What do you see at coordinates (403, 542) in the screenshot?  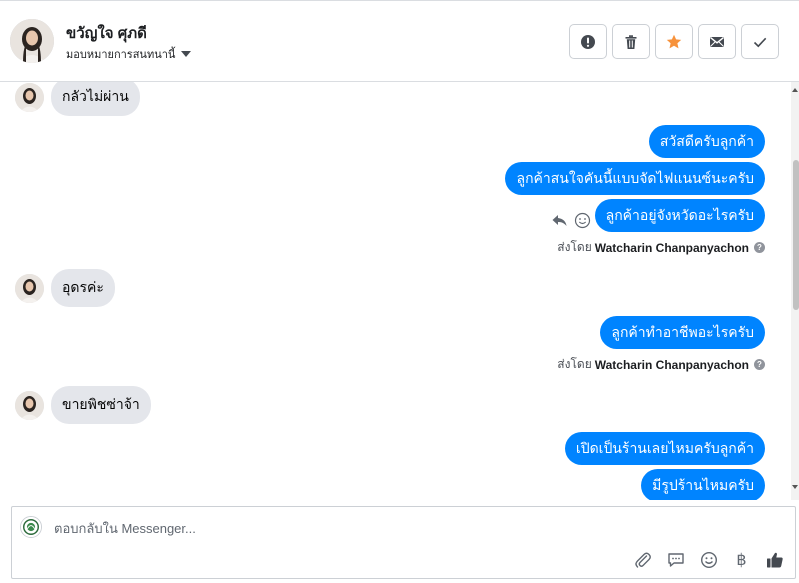 I see `reply-composer: ฿` at bounding box center [403, 542].